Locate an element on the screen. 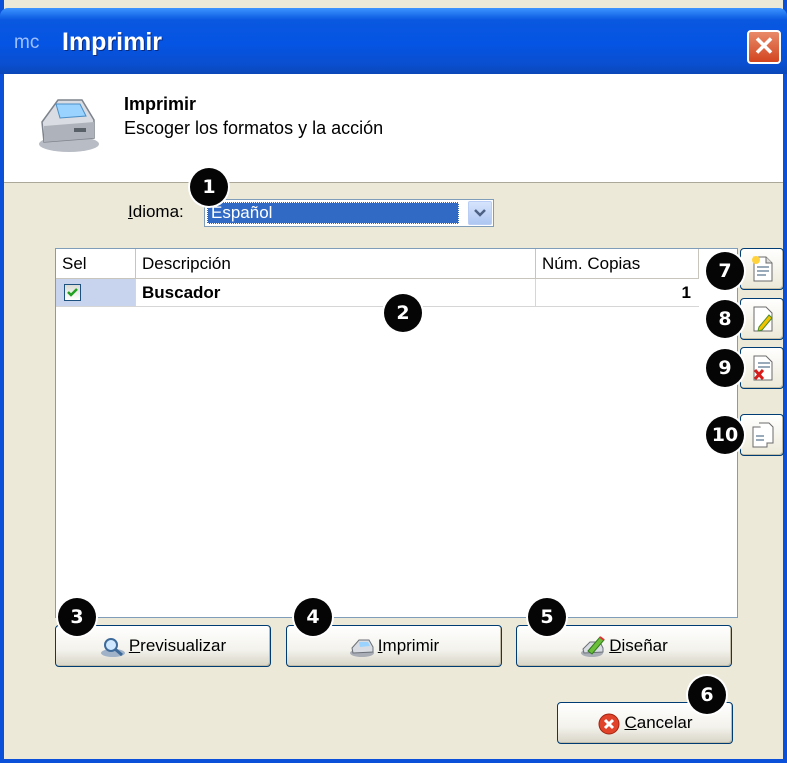 This screenshot has height=763, width=787. disenar-label: iseñar is located at coordinates (644, 645).